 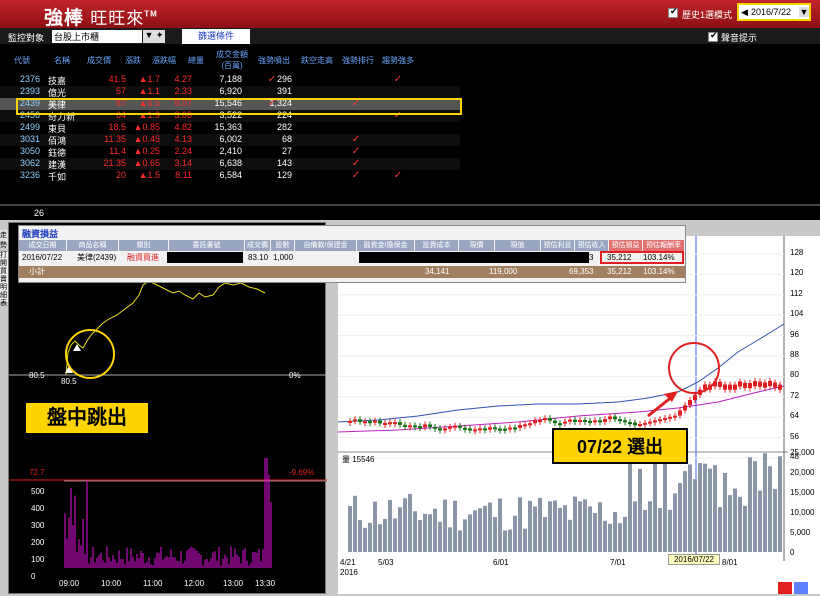 What do you see at coordinates (151, 14) in the screenshot?
I see `logo-tm: TM` at bounding box center [151, 14].